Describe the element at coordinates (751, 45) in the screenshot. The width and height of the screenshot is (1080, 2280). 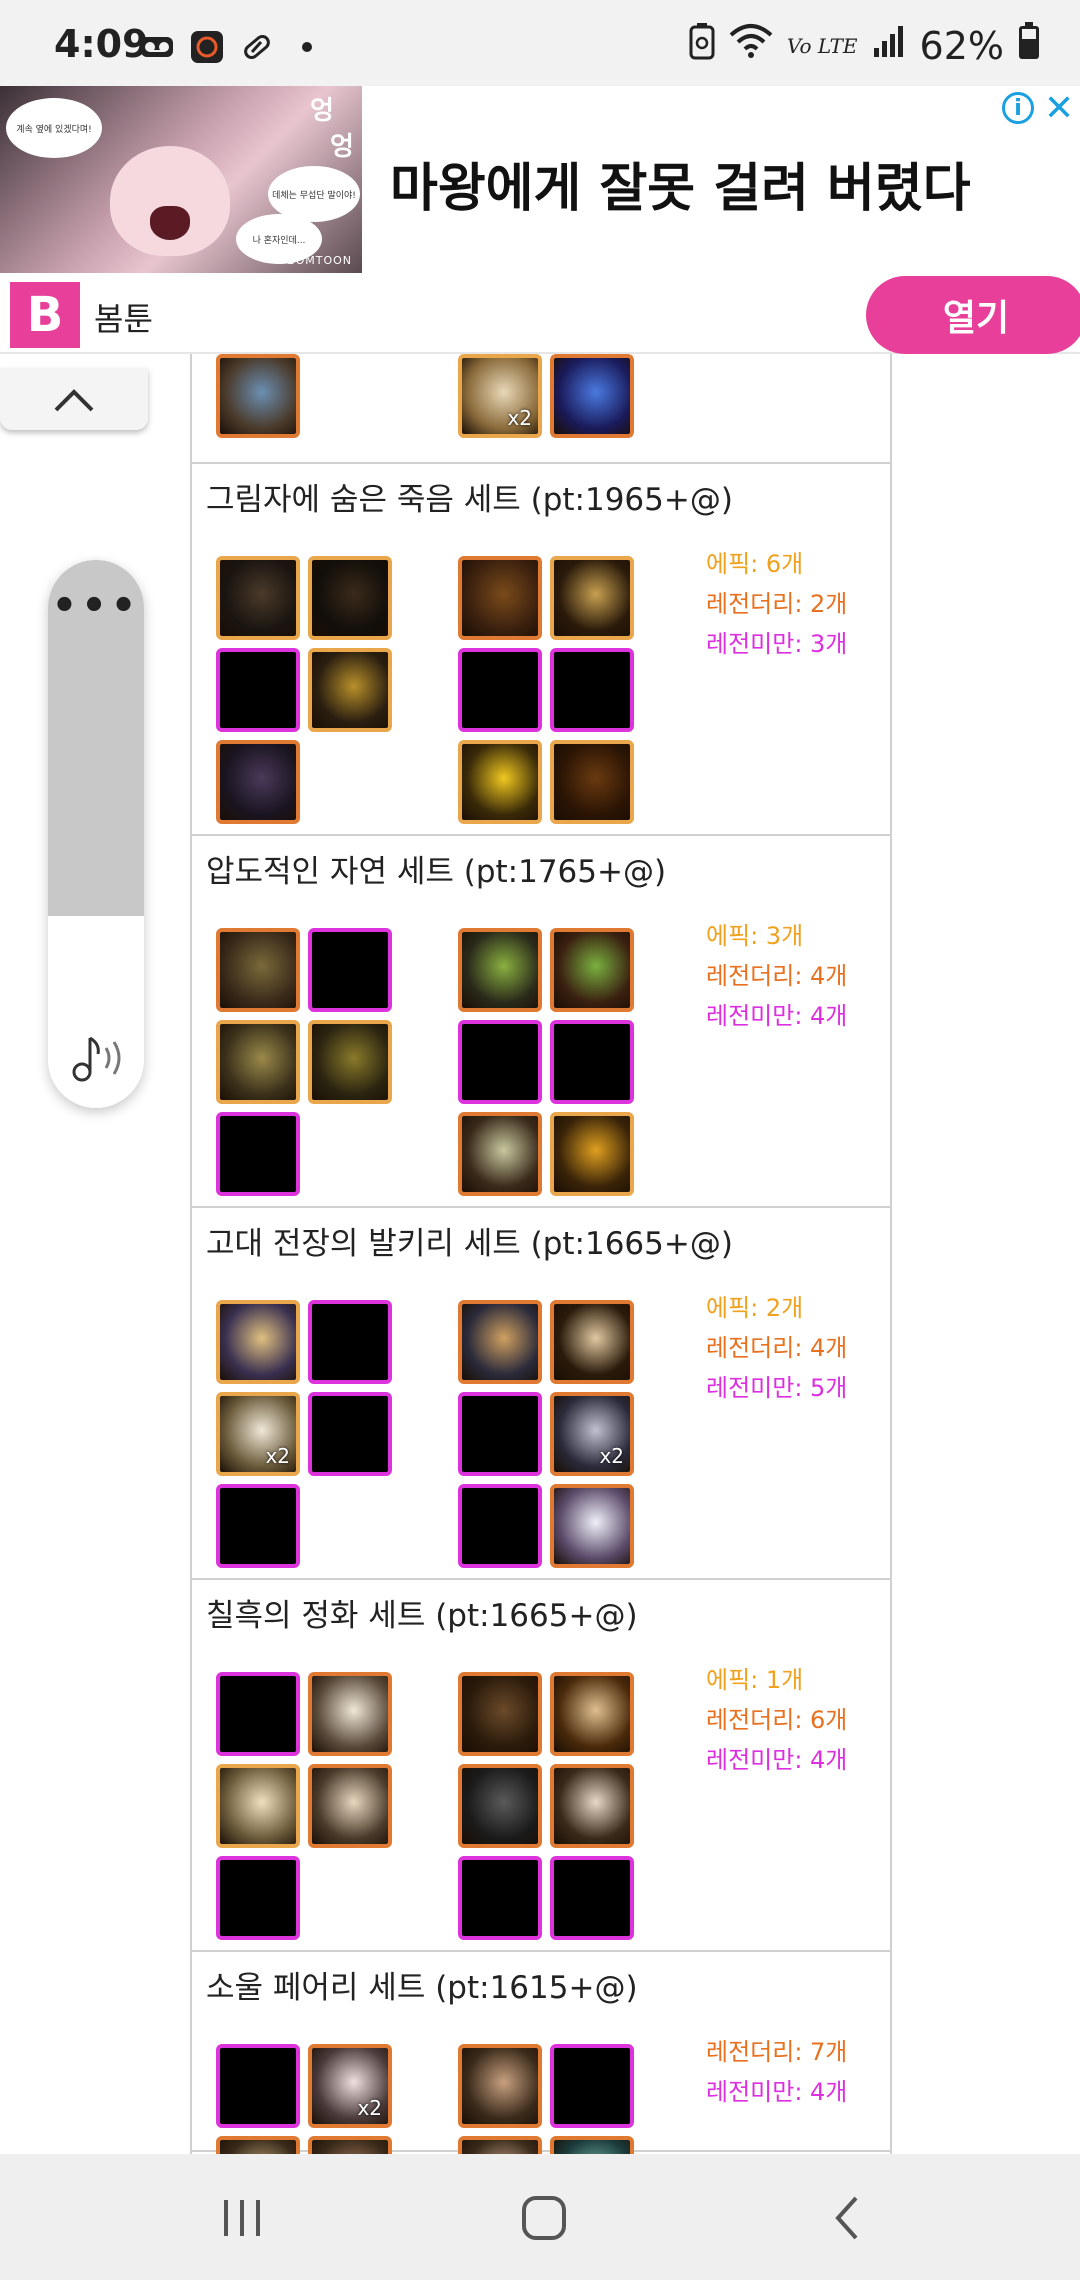
I see `wifi-icon` at that location.